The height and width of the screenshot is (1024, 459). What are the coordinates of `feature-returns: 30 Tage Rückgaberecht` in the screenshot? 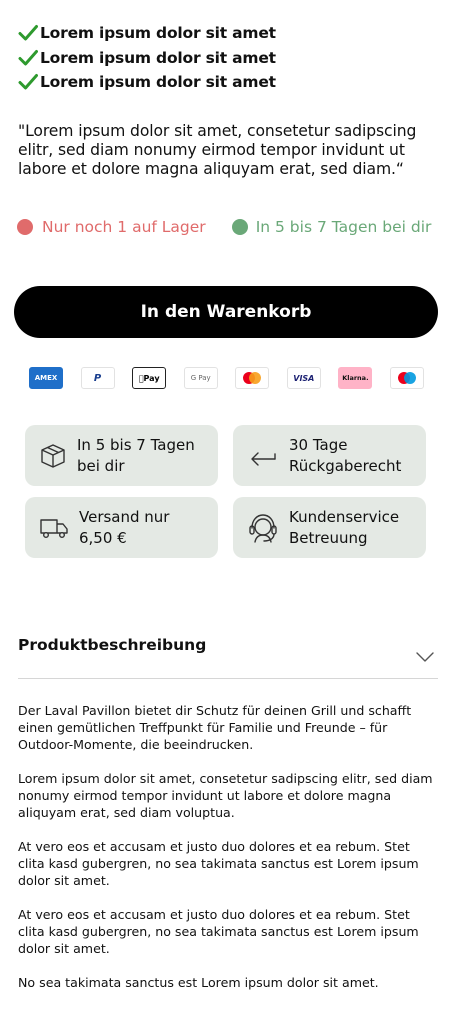 It's located at (329, 455).